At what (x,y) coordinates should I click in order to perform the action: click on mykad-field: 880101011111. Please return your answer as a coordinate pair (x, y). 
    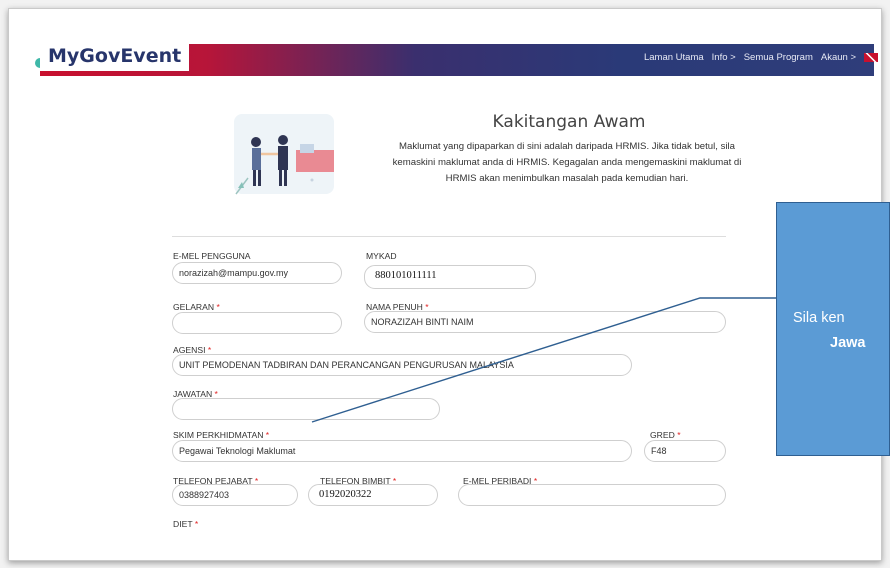
    Looking at the image, I should click on (450, 277).